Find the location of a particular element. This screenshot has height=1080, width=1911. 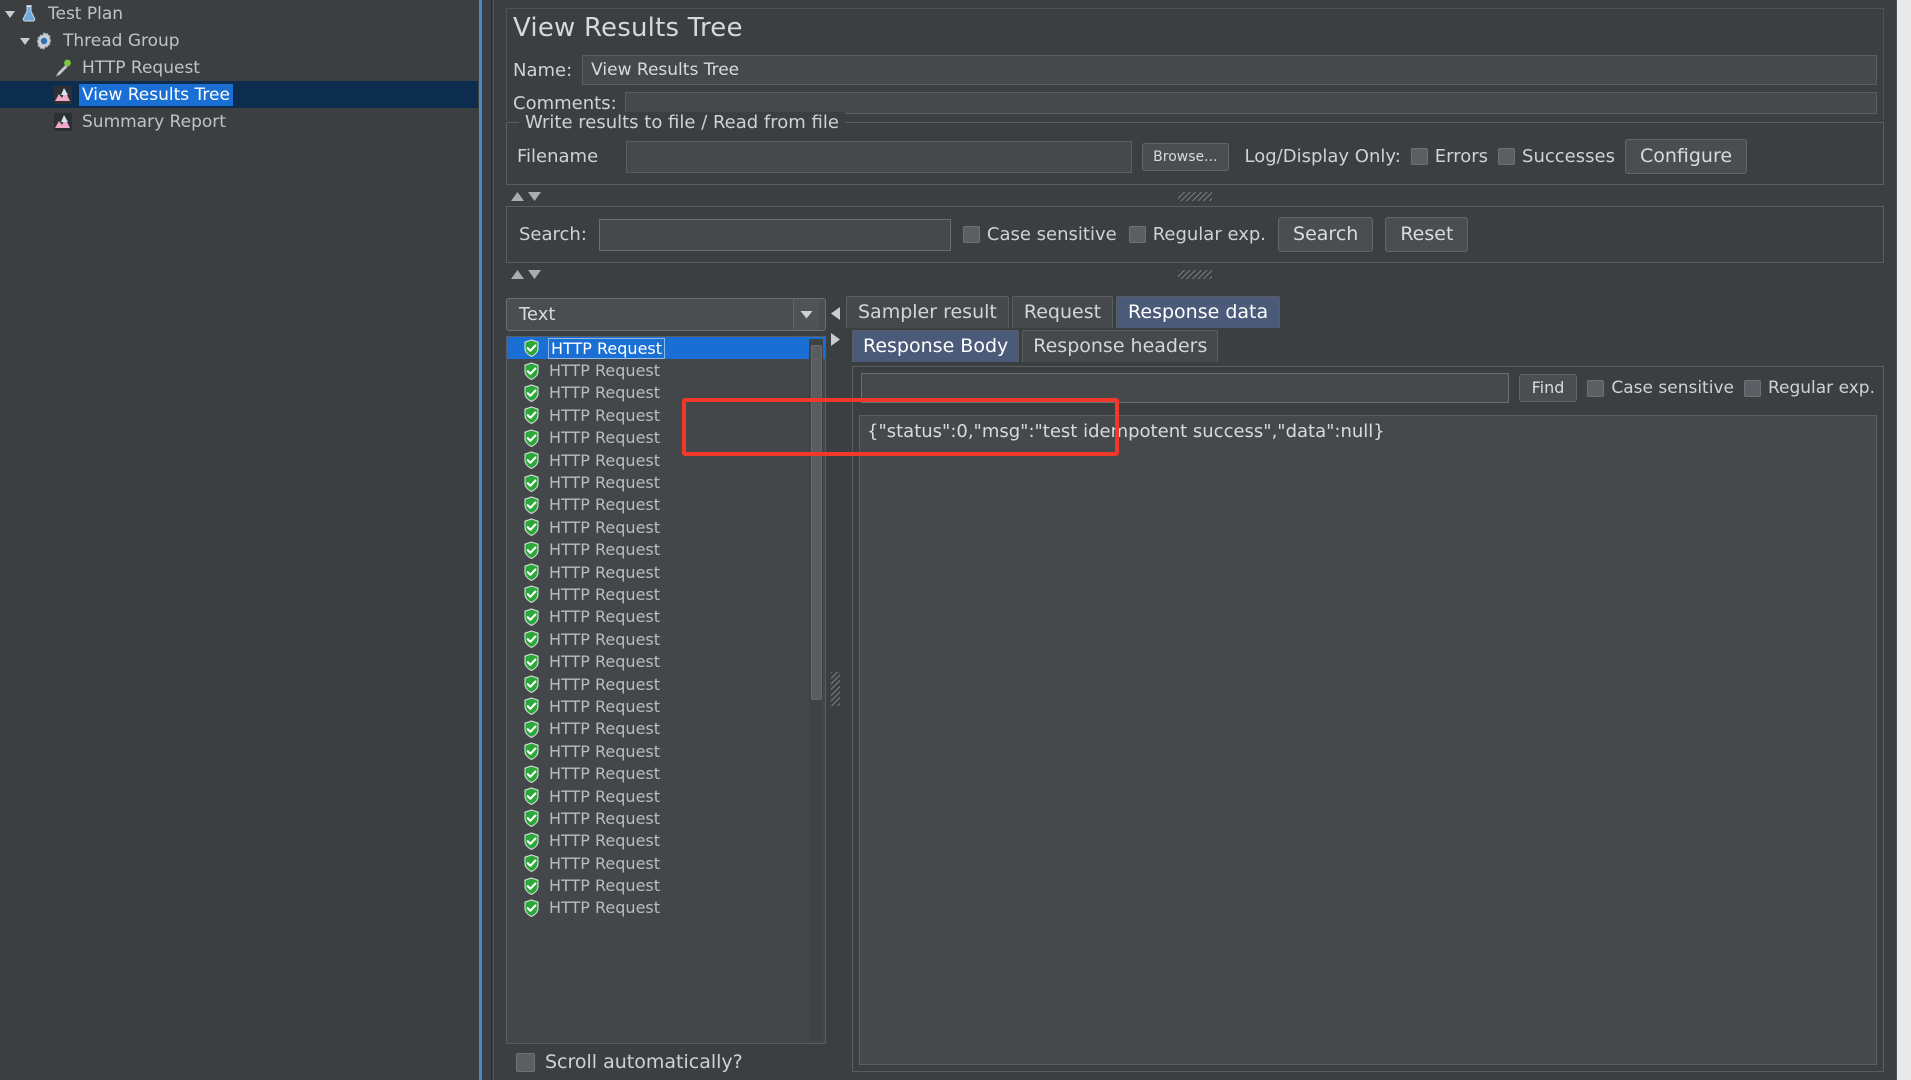

search-input is located at coordinates (774, 234).